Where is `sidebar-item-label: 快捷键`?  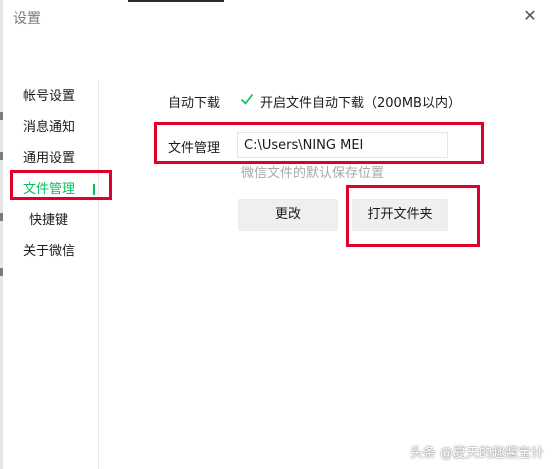 sidebar-item-label: 快捷键 is located at coordinates (49, 220).